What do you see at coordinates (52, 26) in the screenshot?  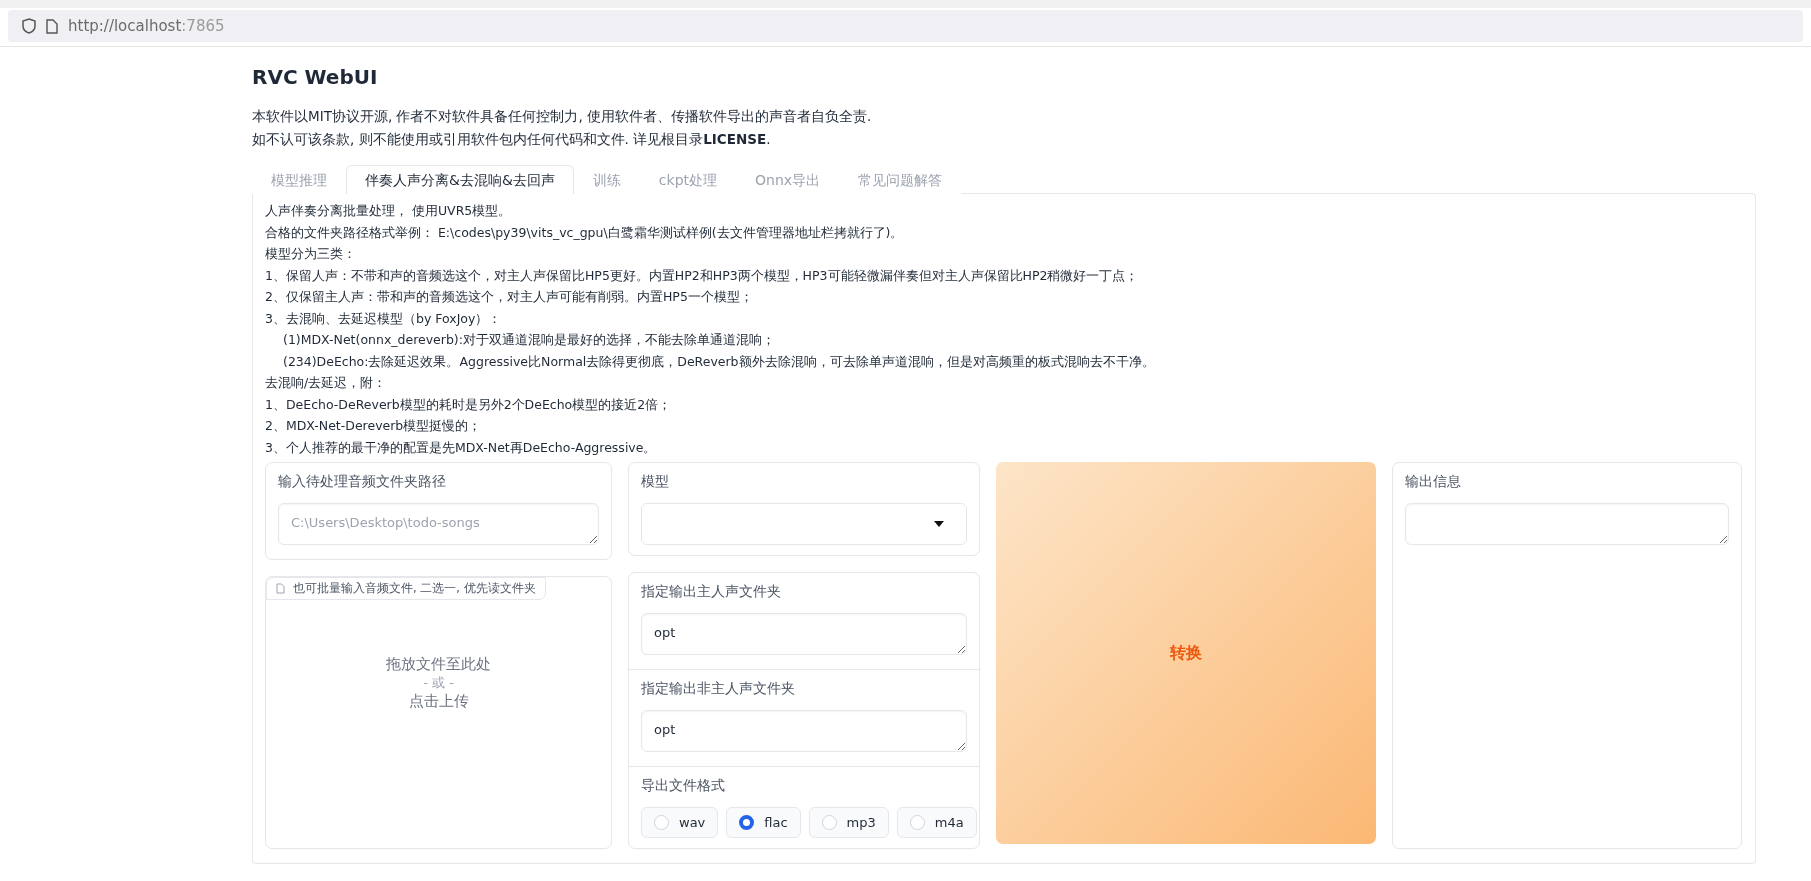 I see `page-icon` at bounding box center [52, 26].